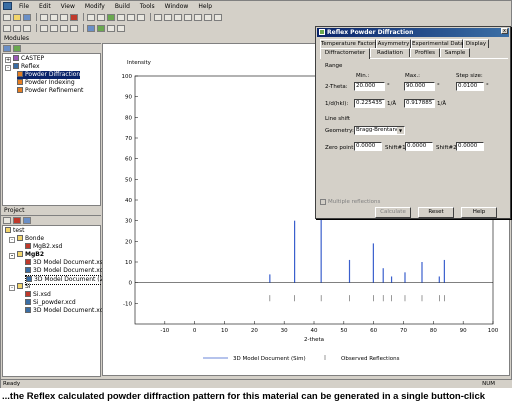  What do you see at coordinates (17, 17) in the screenshot?
I see `open-folder-icon` at bounding box center [17, 17].